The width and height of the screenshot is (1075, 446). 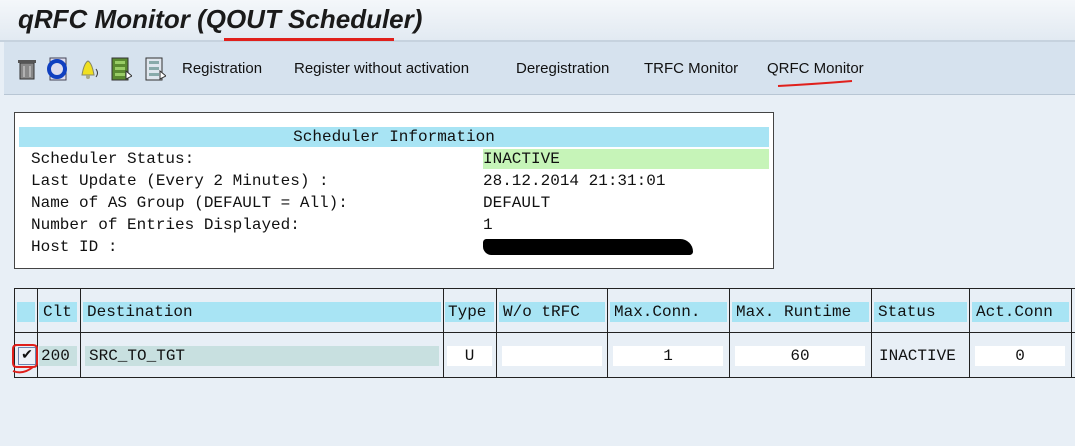 What do you see at coordinates (394, 137) in the screenshot?
I see `scheduler-info-heading: Scheduler Information` at bounding box center [394, 137].